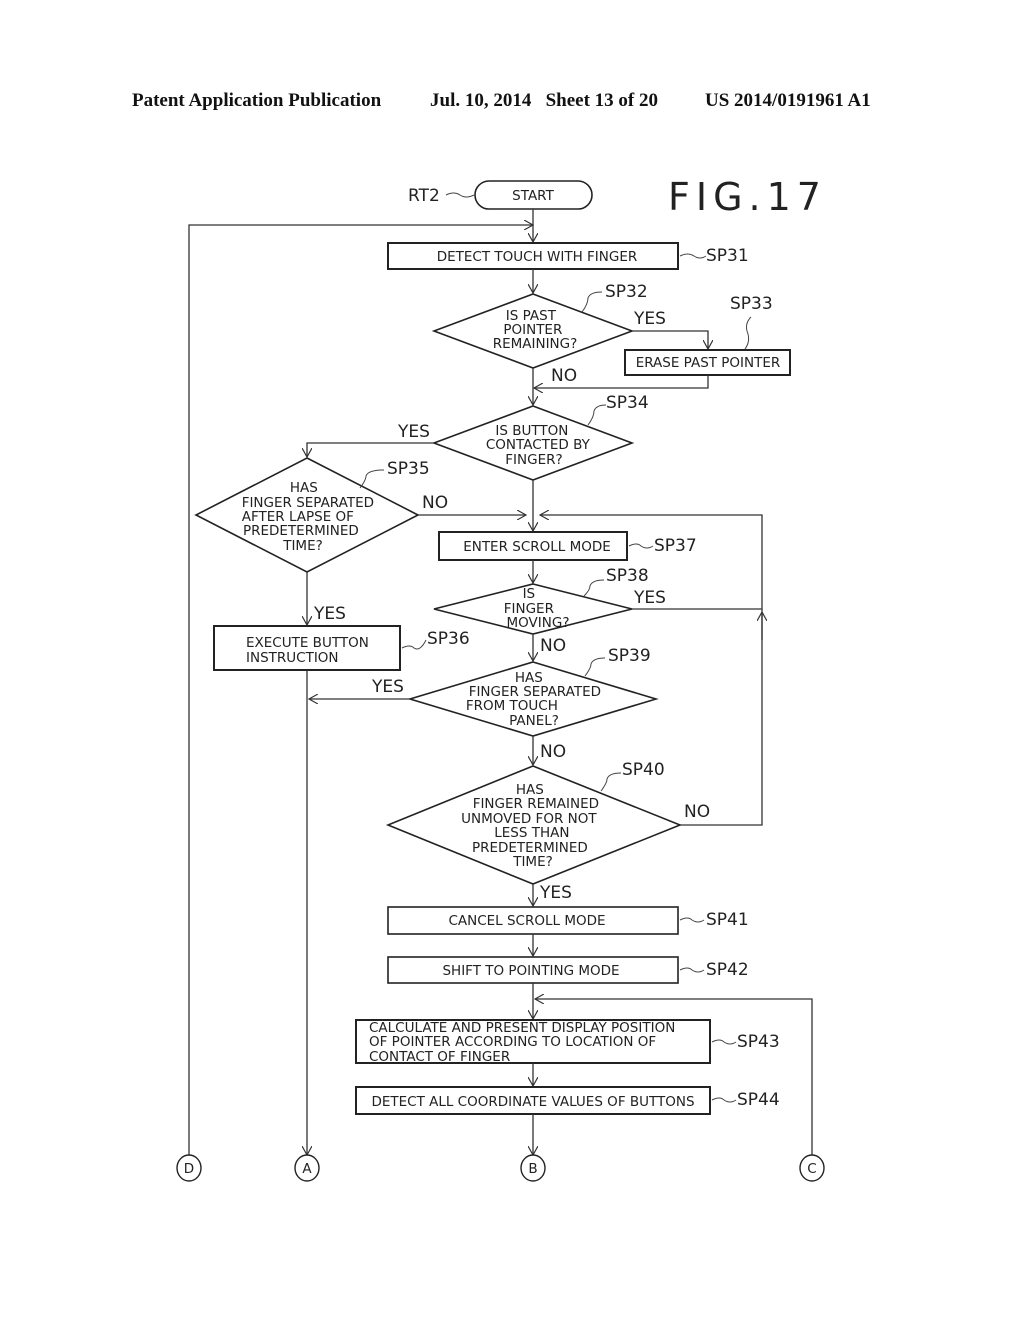 This screenshot has height=1320, width=1024. Describe the element at coordinates (595, 667) in the screenshot. I see `leader-sp39` at that location.